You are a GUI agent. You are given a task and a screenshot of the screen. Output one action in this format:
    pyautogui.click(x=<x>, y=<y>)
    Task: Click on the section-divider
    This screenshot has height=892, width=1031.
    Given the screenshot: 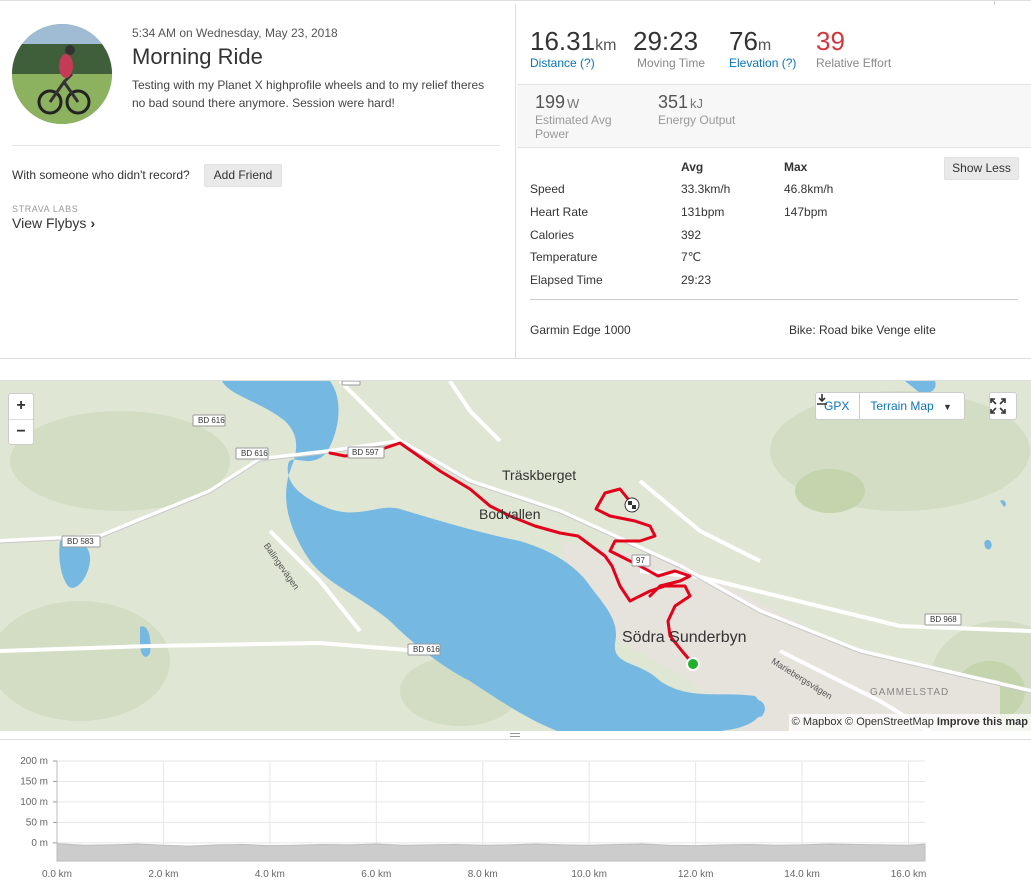 What is the action you would take?
    pyautogui.click(x=515, y=358)
    